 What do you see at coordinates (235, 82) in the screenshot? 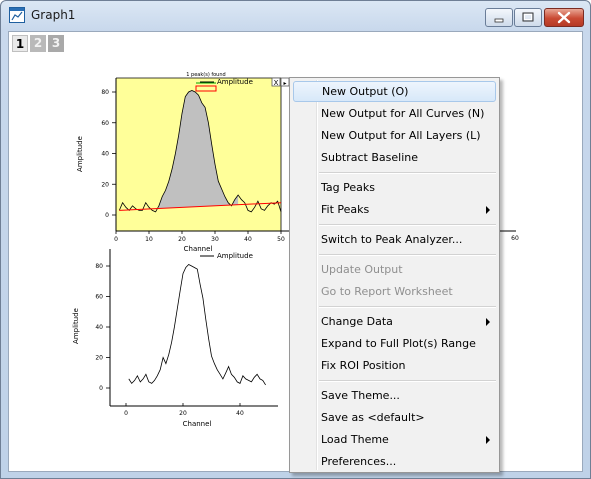
I see `top-legend-label: Amplitude` at bounding box center [235, 82].